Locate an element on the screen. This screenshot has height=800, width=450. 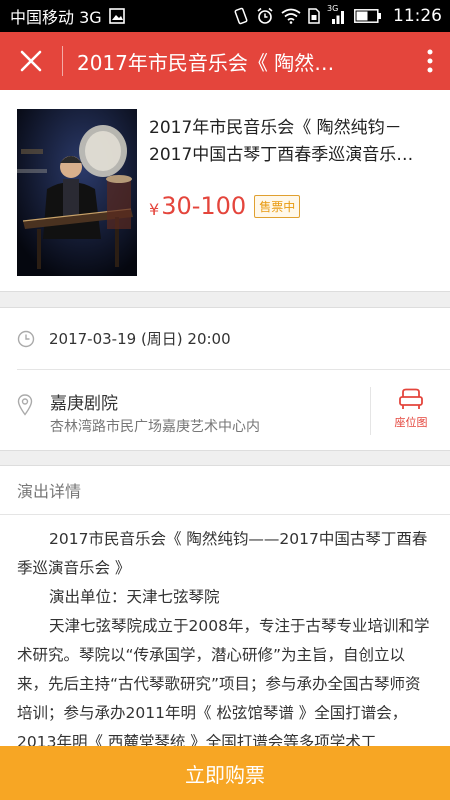
event-datetime: 2017-03-19 (周日) 20:00 is located at coordinates (140, 339).